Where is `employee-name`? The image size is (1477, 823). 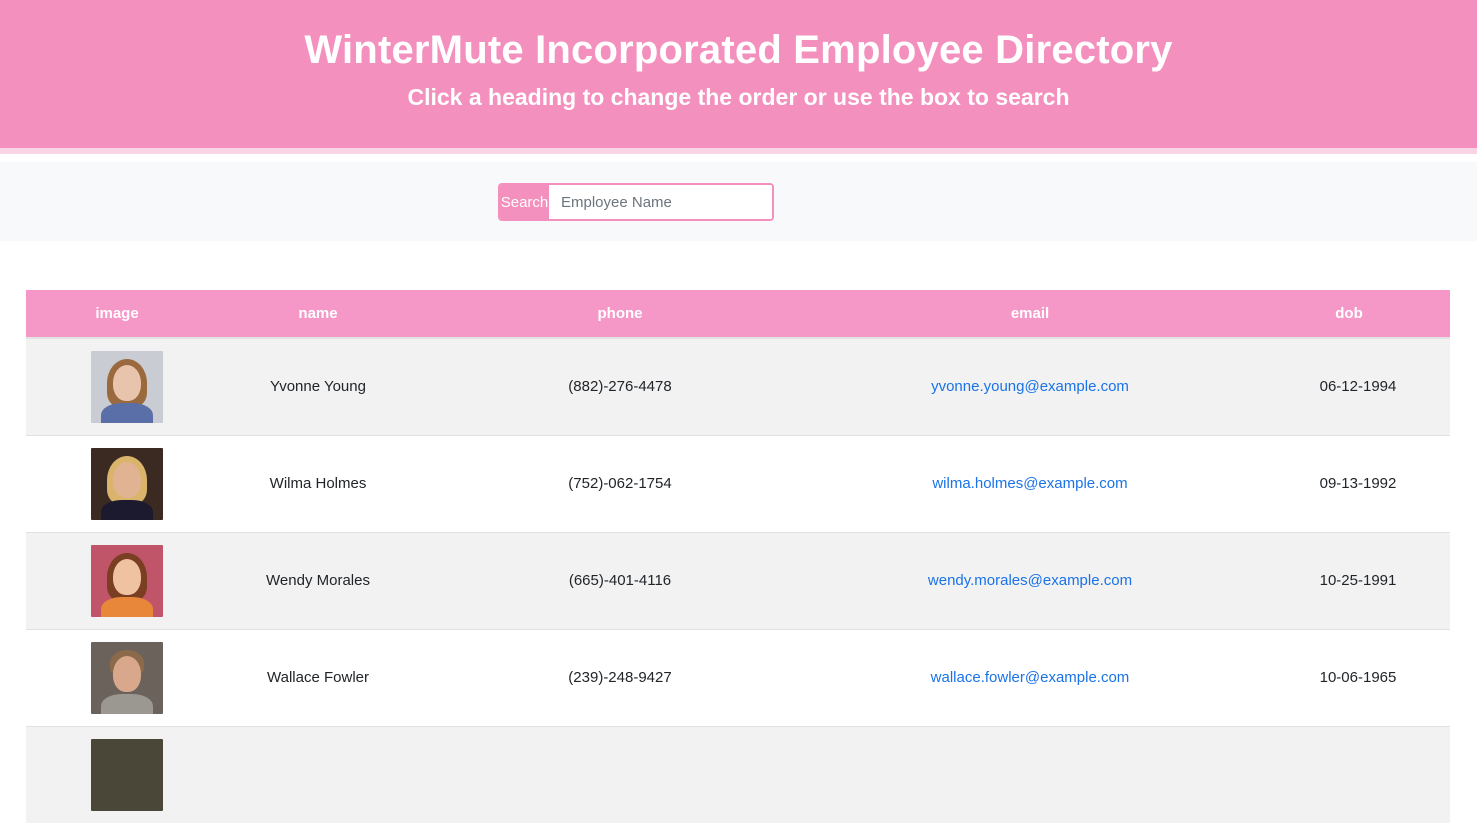 employee-name is located at coordinates (318, 774).